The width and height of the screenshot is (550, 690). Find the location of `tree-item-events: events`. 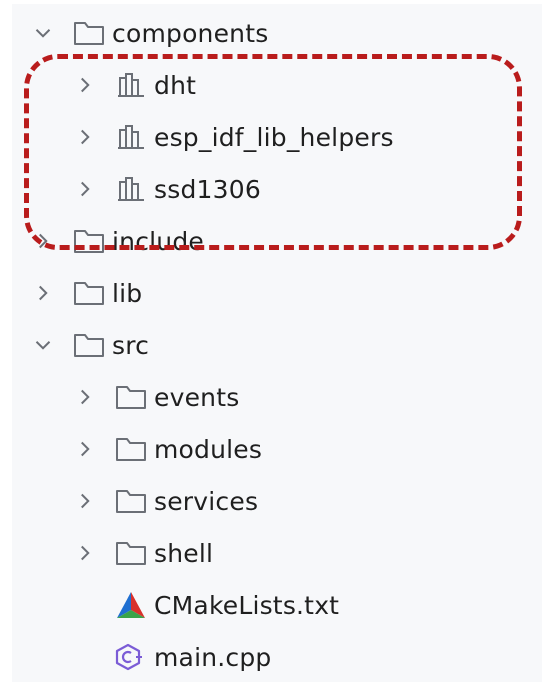

tree-item-events: events is located at coordinates (155, 397).